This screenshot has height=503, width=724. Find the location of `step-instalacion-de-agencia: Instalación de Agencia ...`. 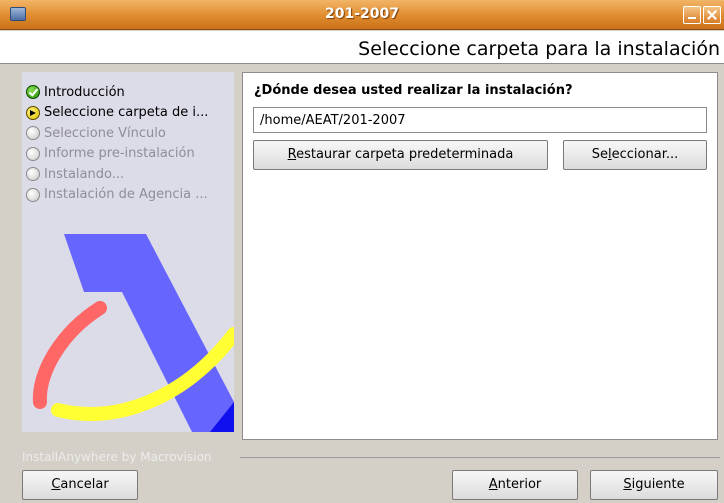

step-instalacion-de-agencia: Instalación de Agencia ... is located at coordinates (117, 195).